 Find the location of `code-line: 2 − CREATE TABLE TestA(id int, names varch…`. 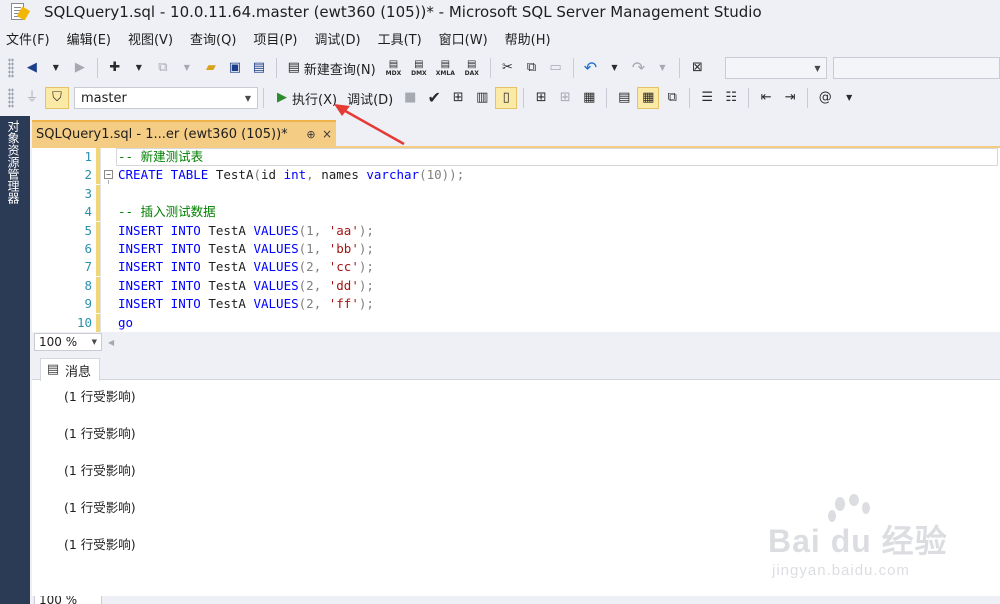

code-line: 2 − CREATE TABLE TestA(id int, names varch… is located at coordinates (516, 175).